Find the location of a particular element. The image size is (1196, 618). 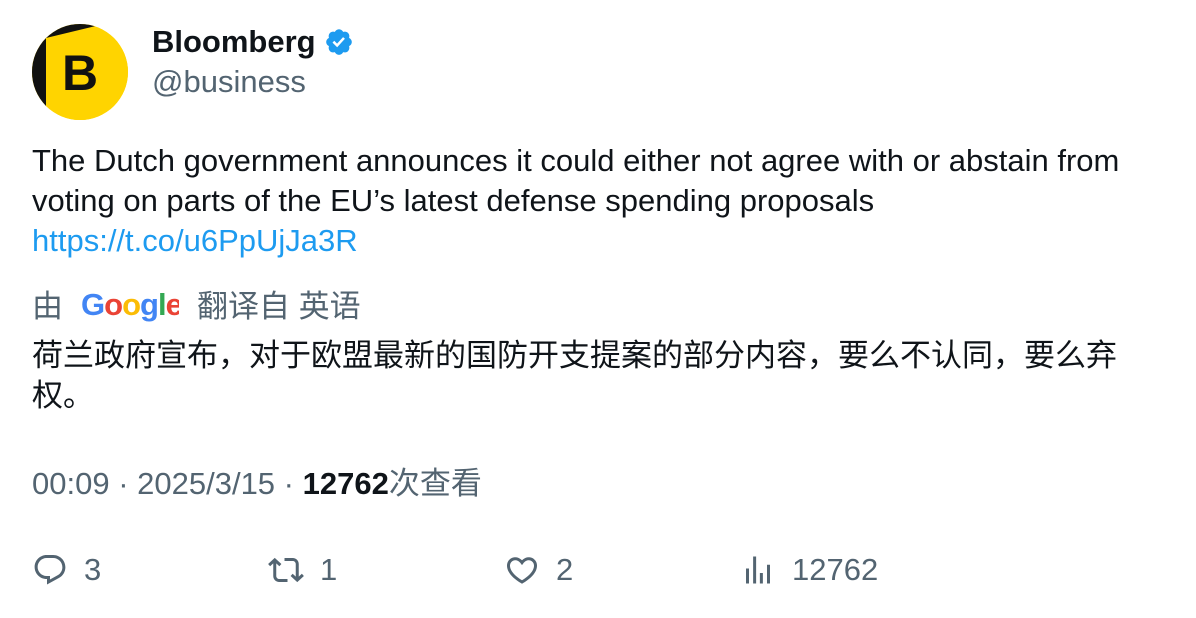

translated-by-label: 由 is located at coordinates (47, 306).